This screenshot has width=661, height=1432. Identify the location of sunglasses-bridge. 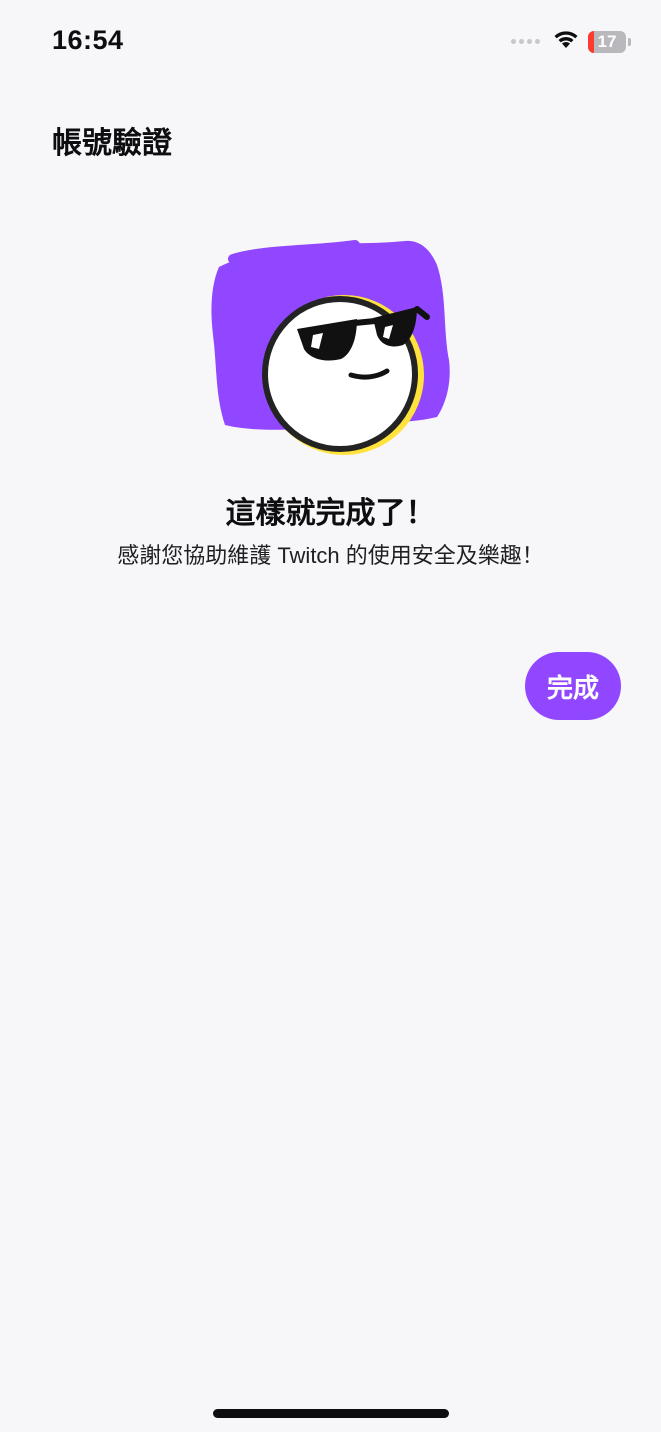
(365, 322).